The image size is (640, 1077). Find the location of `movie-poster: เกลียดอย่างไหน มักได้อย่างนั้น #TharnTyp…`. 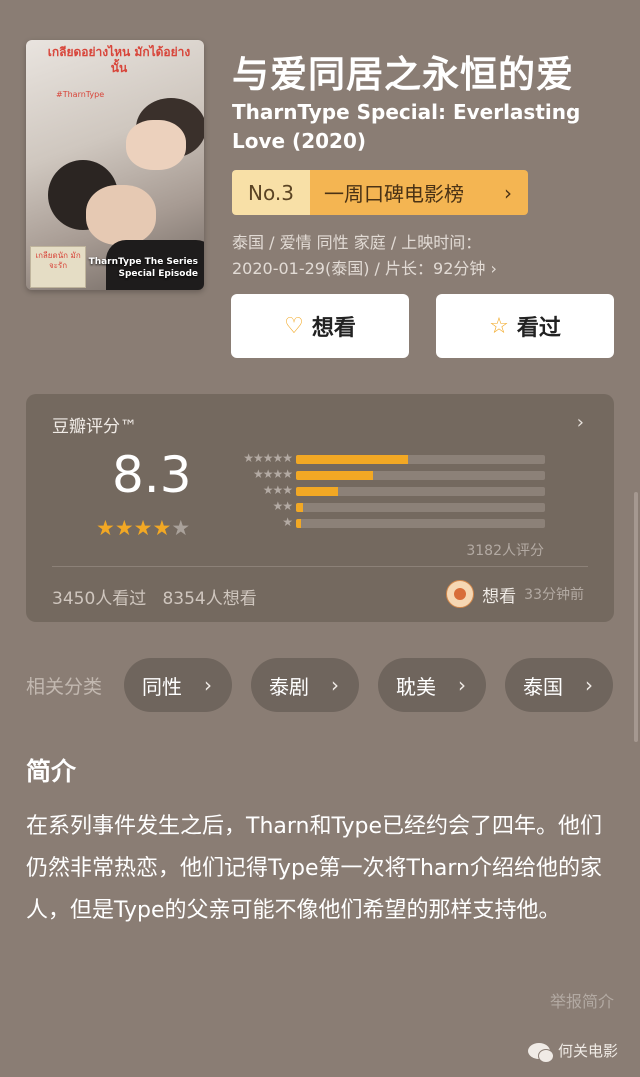

movie-poster: เกลียดอย่างไหน มักได้อย่างนั้น #TharnTyp… is located at coordinates (115, 165).